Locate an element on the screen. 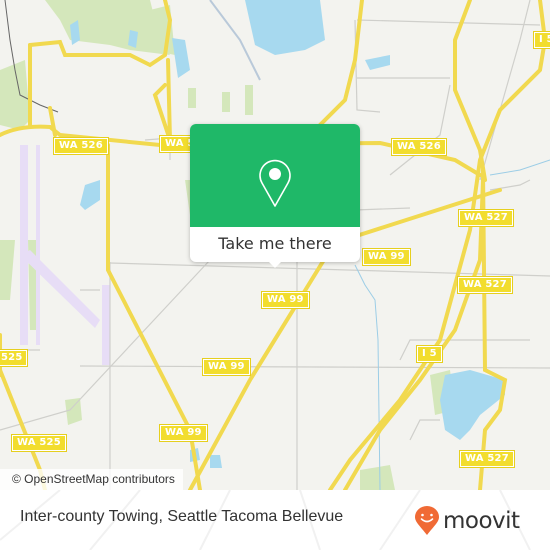 The height and width of the screenshot is (550, 550). map-attribution: © OpenStreetMap contributors is located at coordinates (91, 479).